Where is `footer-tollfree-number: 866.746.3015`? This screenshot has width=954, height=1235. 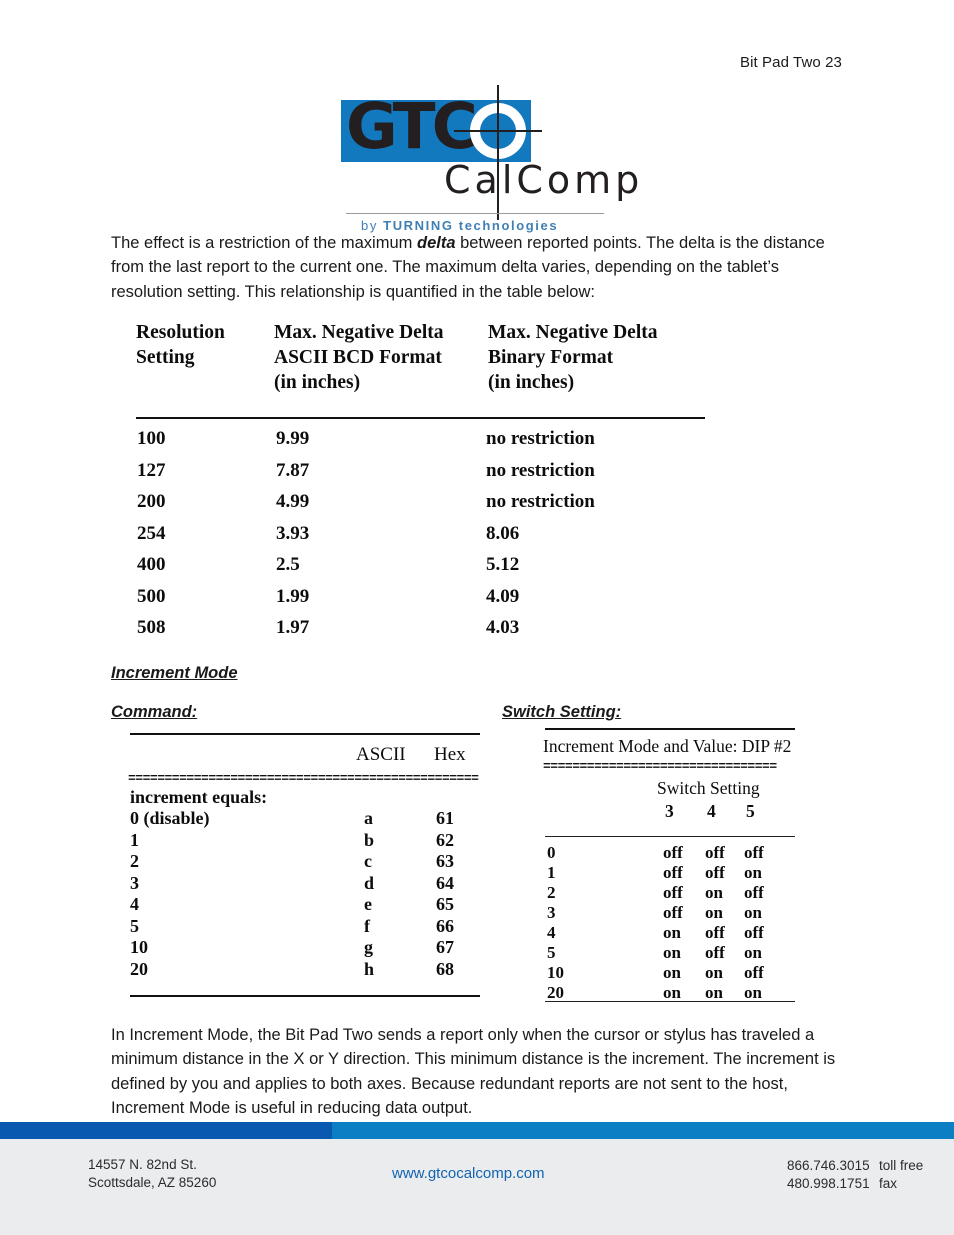
footer-tollfree-number: 866.746.3015 is located at coordinates (828, 1165).